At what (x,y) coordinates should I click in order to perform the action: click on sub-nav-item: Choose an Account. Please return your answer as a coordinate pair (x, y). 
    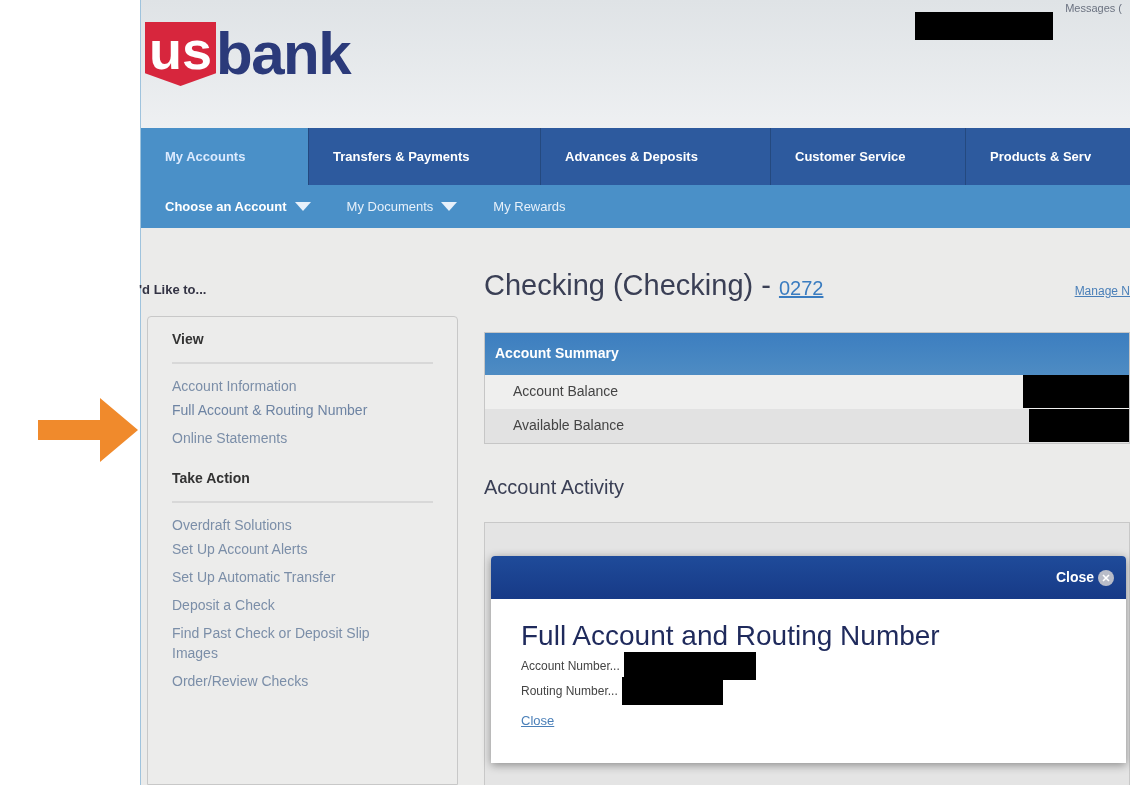
    Looking at the image, I should click on (238, 206).